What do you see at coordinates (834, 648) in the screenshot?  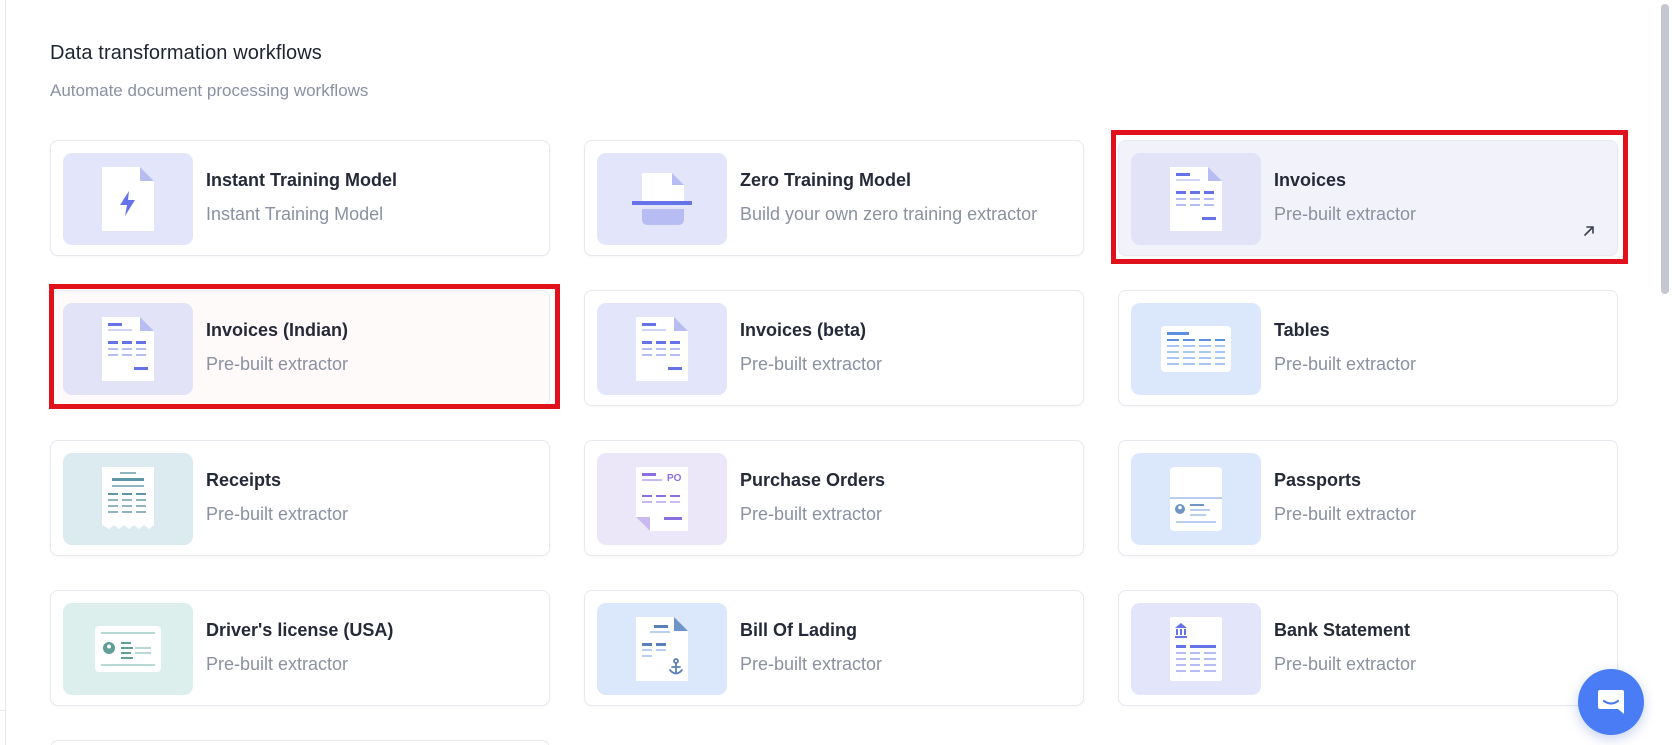 I see `card-bill-of-lading: Bill Of Lading Pre-built extractor` at bounding box center [834, 648].